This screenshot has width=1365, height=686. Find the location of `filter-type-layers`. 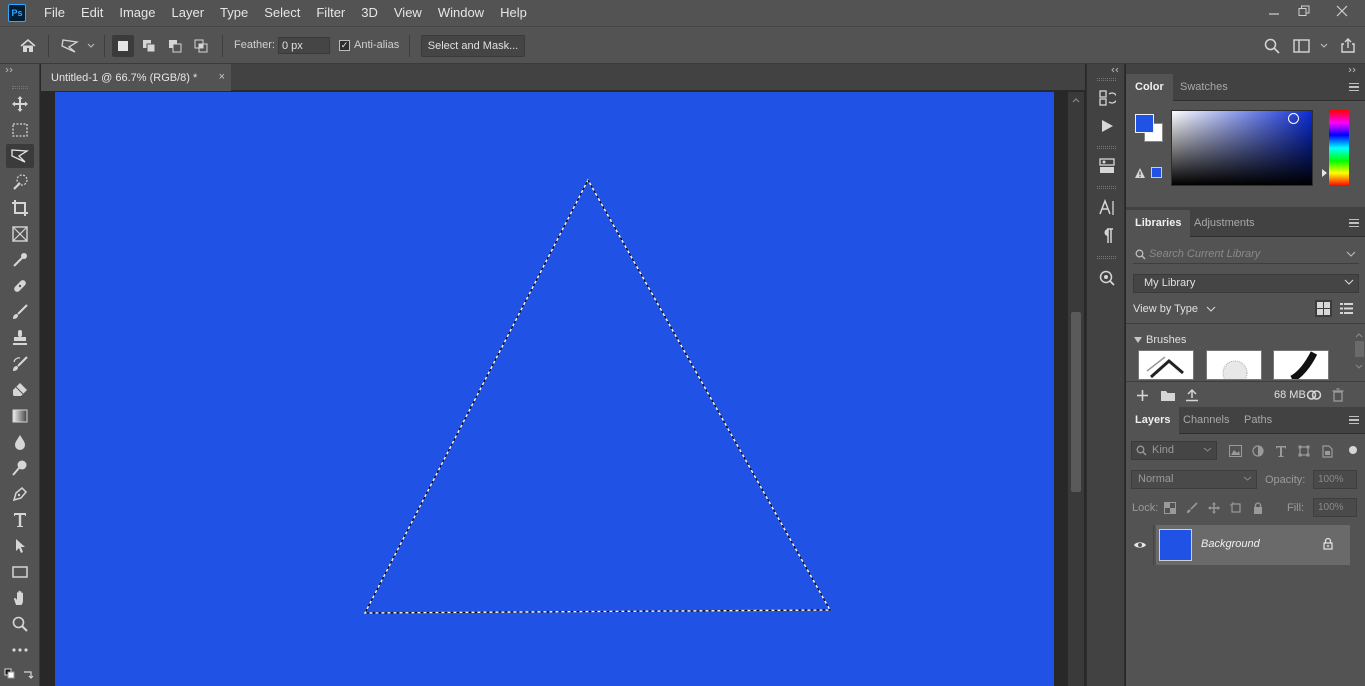

filter-type-layers is located at coordinates (1281, 451).